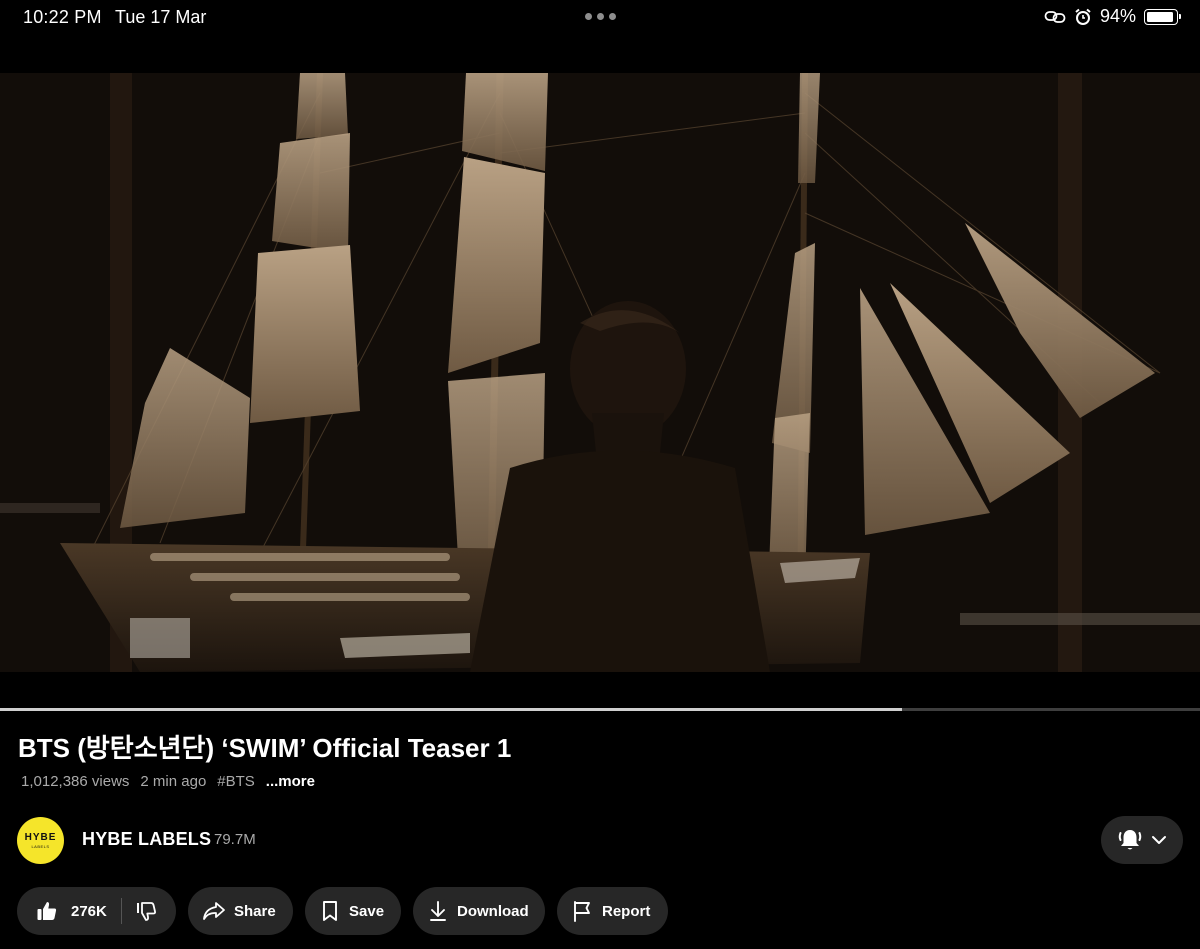  I want to click on status-bar: 10:22 PM Tue 17 Mar 94%, so click(600, 17).